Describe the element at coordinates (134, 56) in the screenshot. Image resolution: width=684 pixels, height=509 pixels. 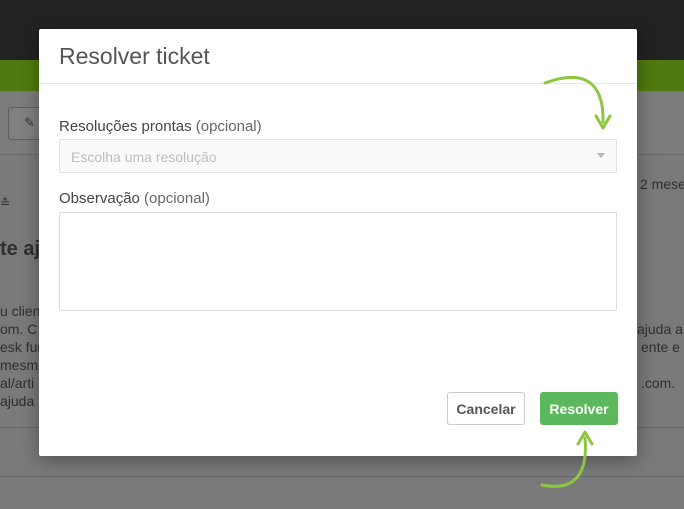
I see `modal-title: Resolver ticket` at that location.